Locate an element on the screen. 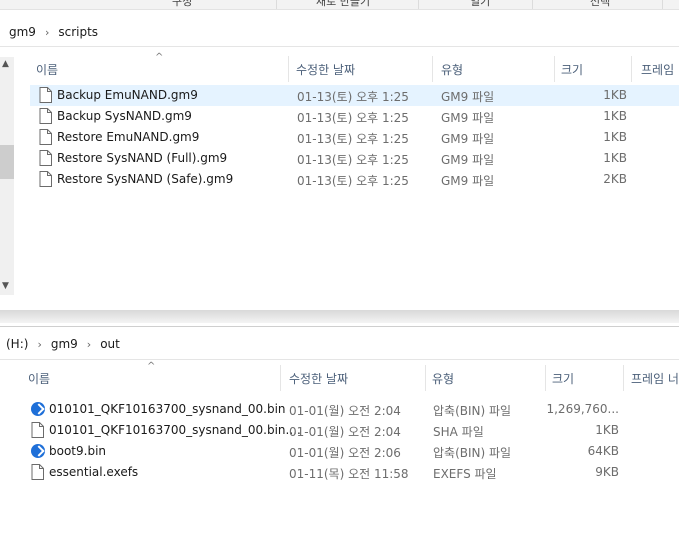 The width and height of the screenshot is (679, 540). breadcrumb-item: scripts is located at coordinates (78, 32).